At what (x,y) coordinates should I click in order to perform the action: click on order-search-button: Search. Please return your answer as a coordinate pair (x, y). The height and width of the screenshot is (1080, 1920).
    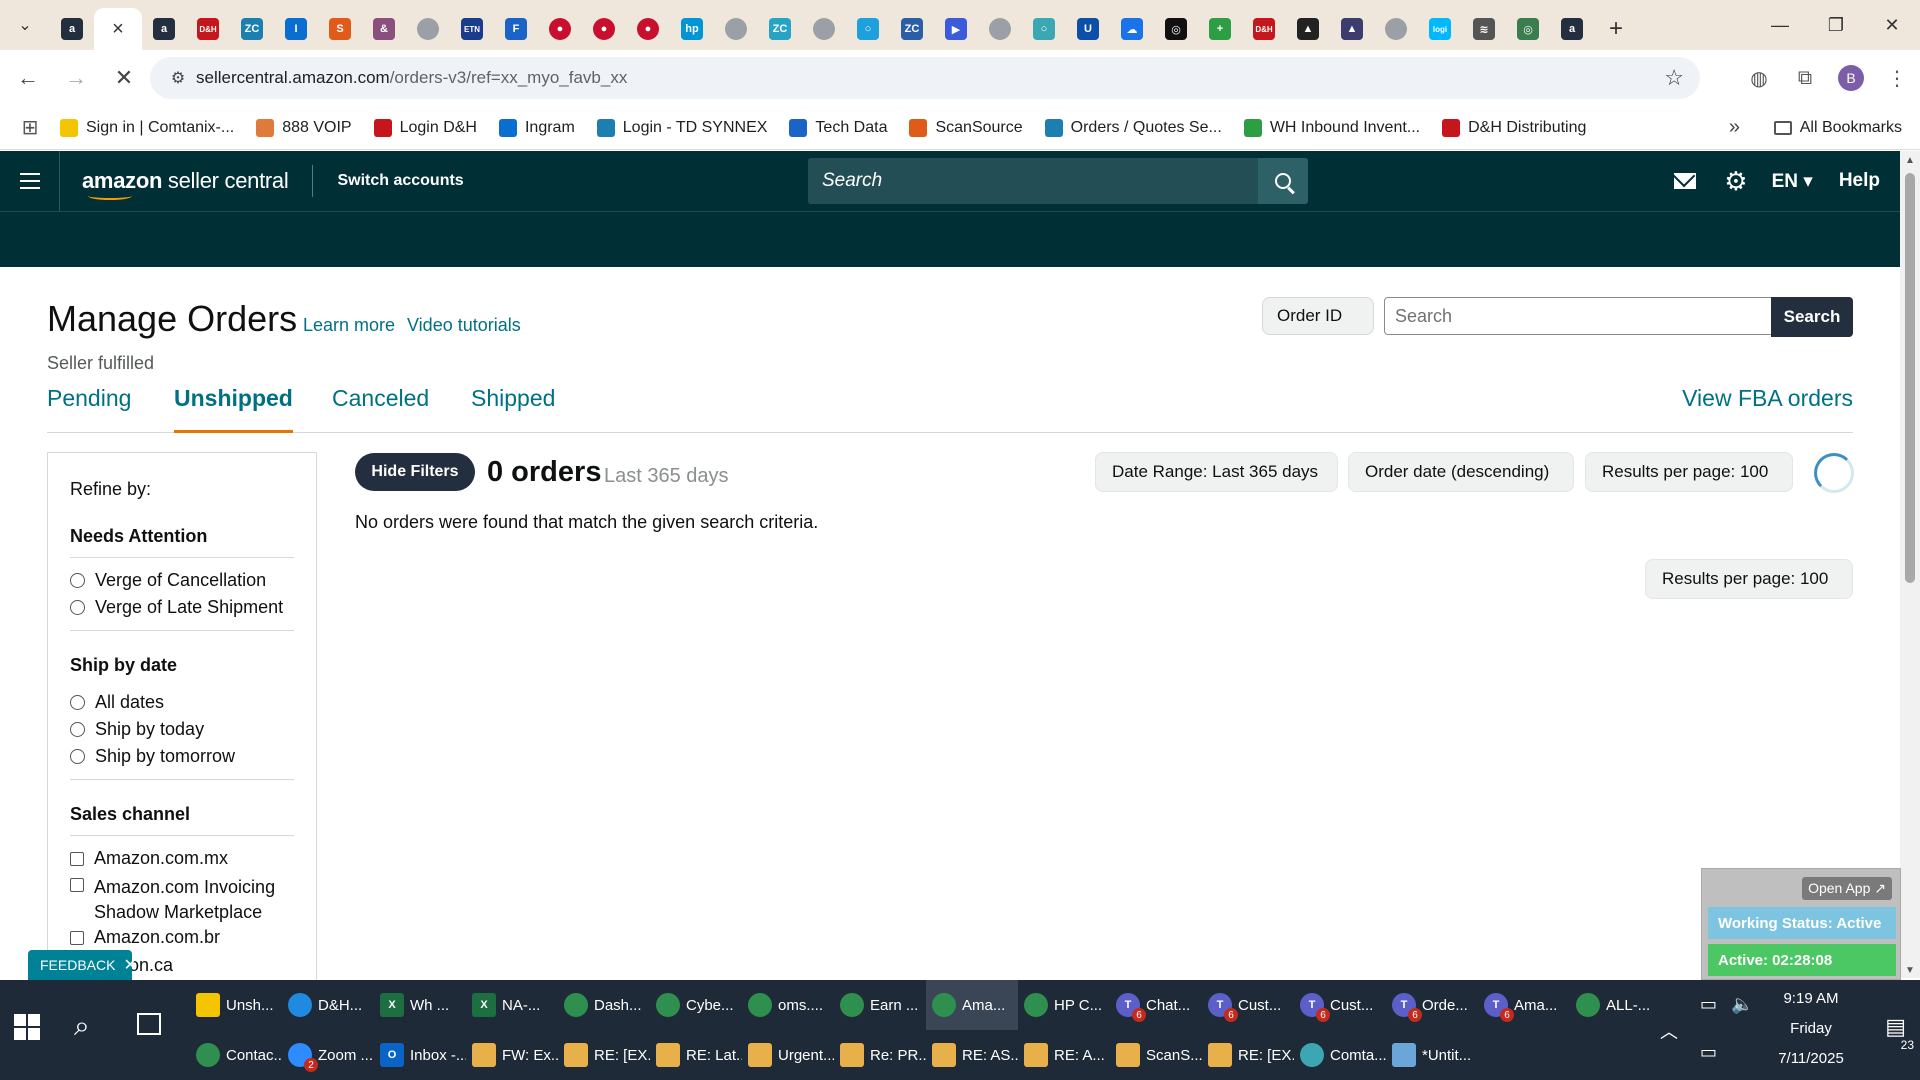
    Looking at the image, I should click on (1812, 317).